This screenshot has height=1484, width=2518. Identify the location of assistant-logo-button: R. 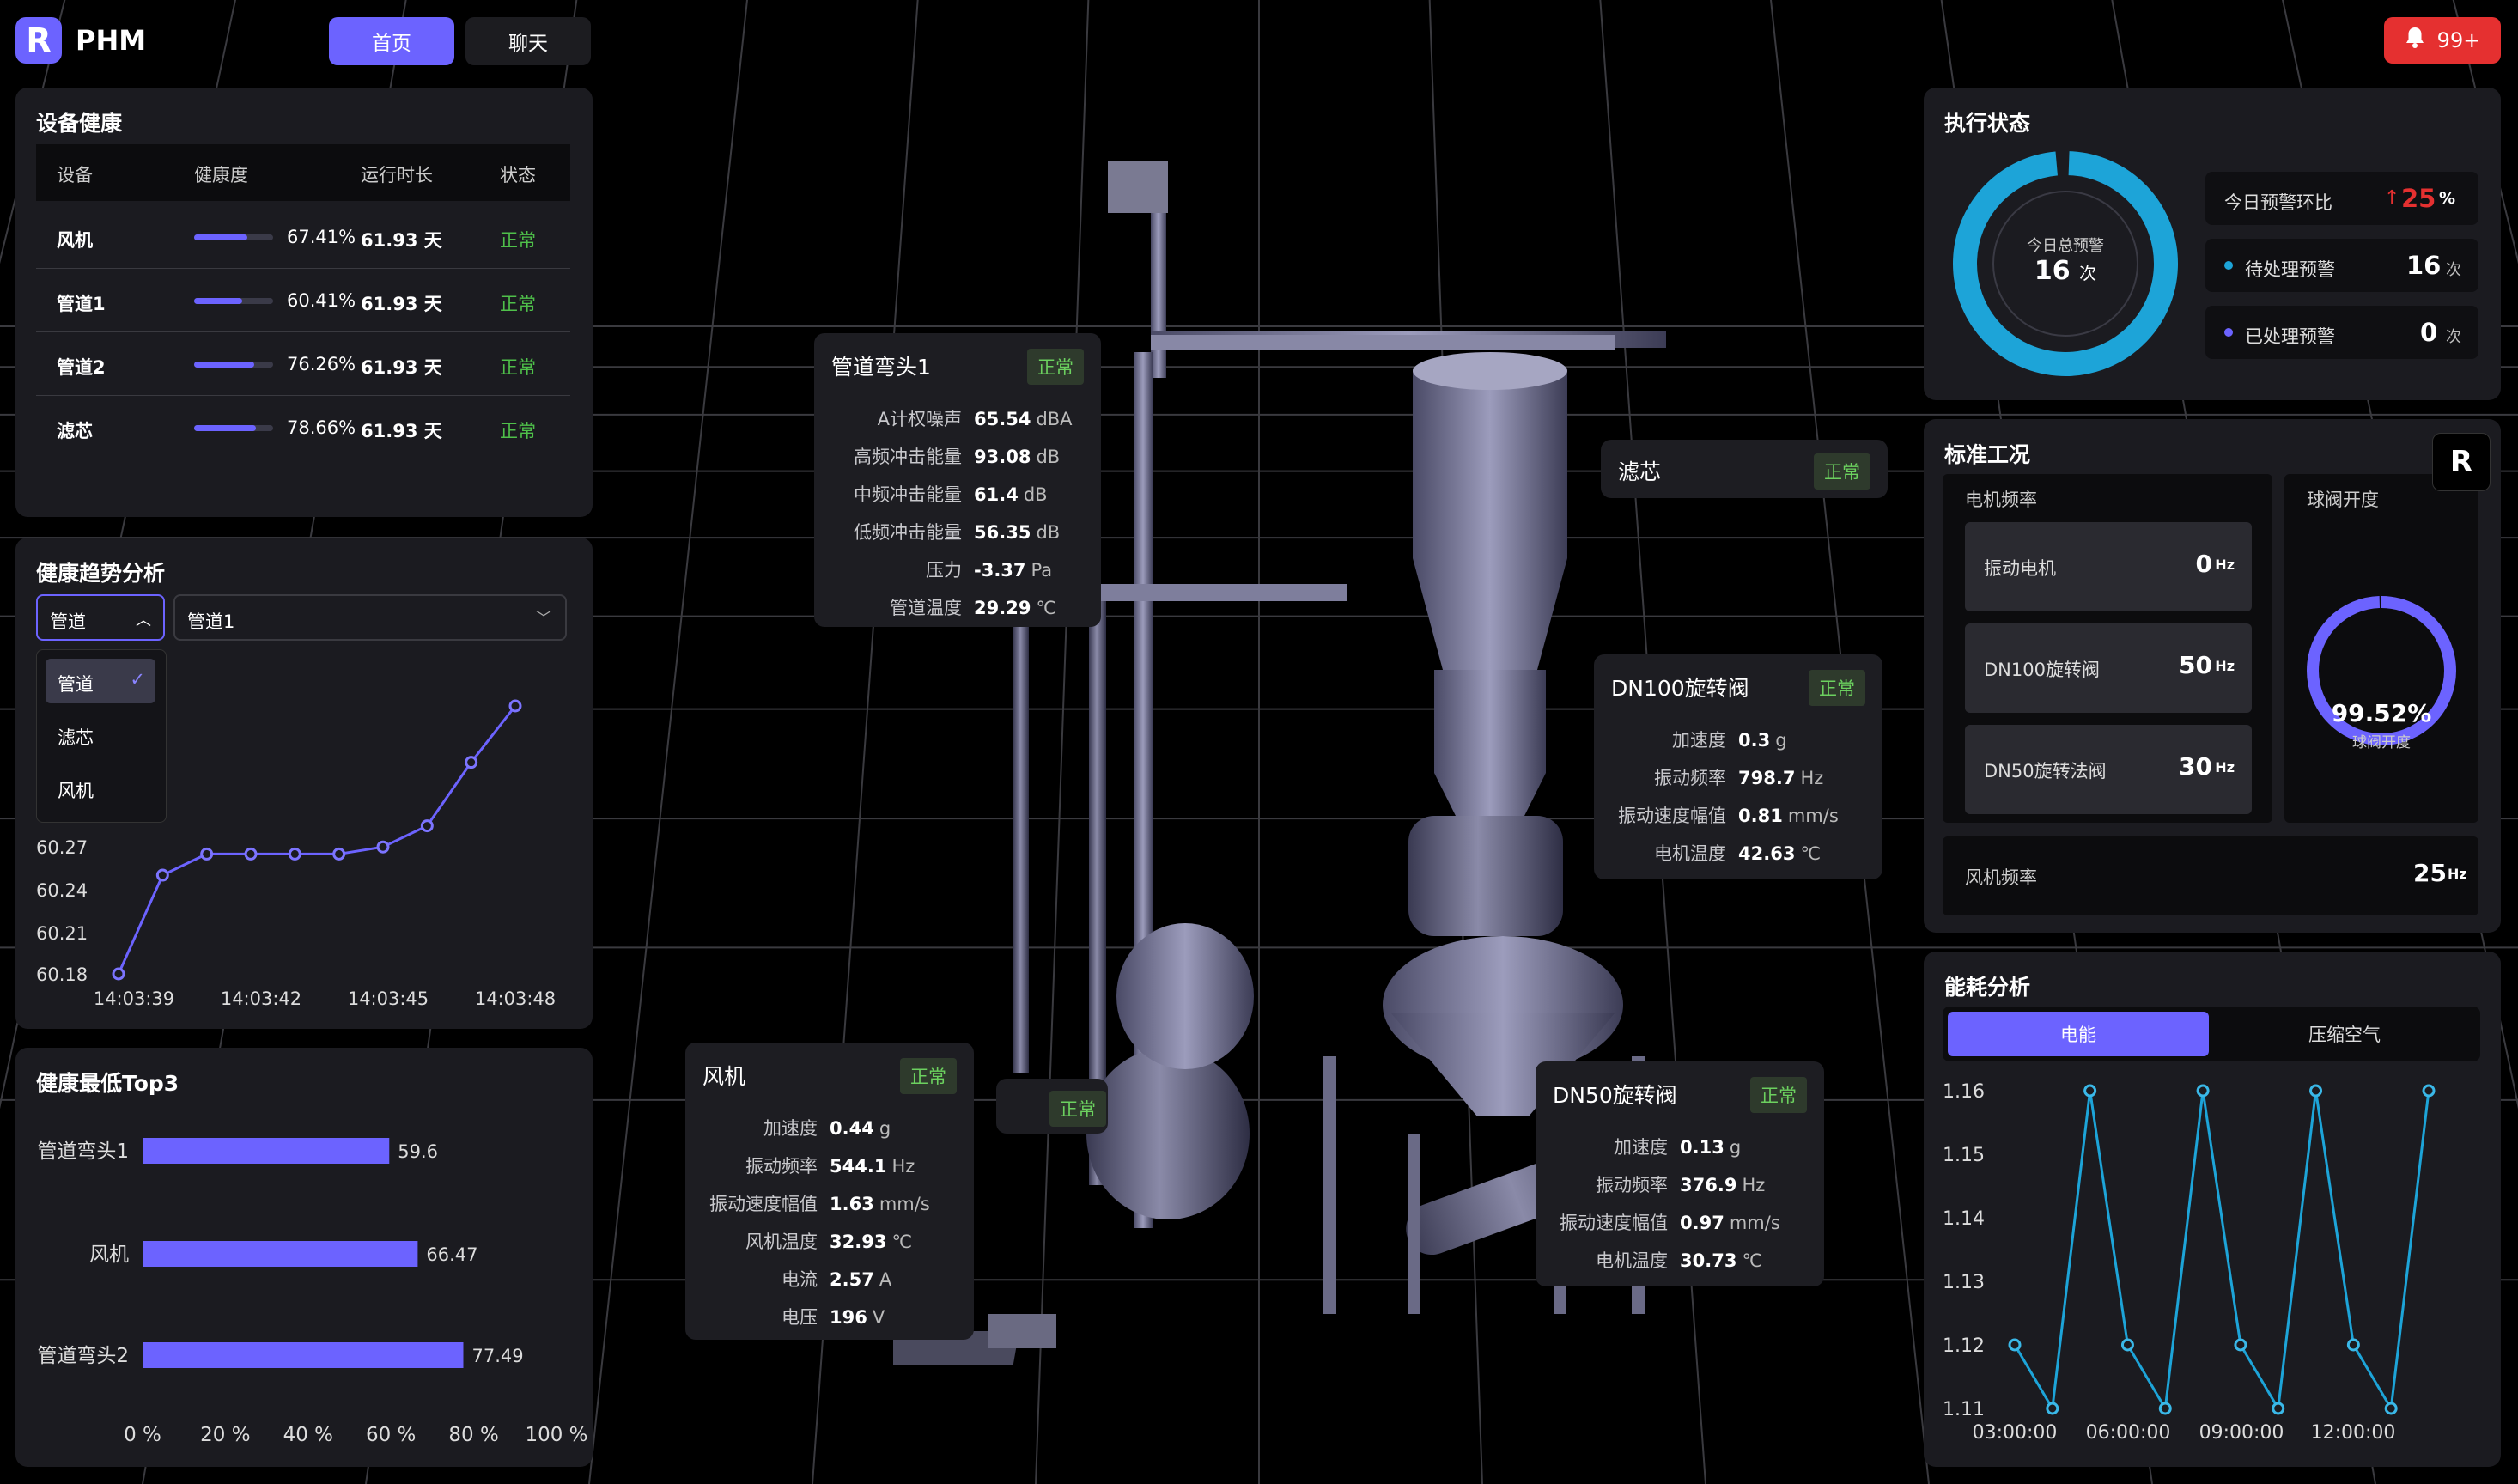
(2461, 462).